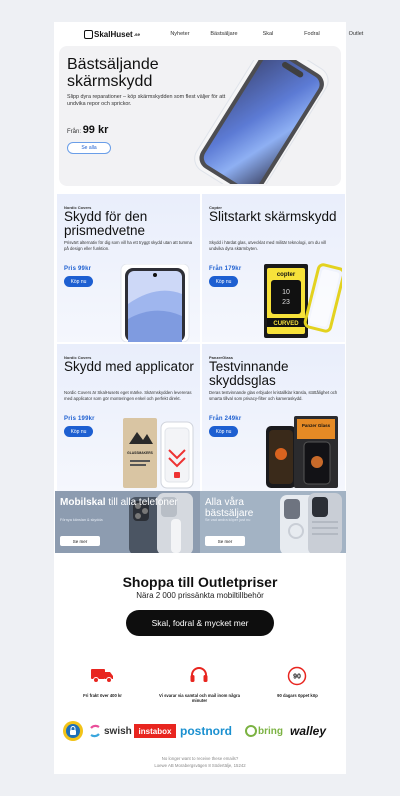 The width and height of the screenshot is (400, 796). What do you see at coordinates (158, 453) in the screenshot?
I see `applicator-package-image: GLASSMAKERS` at bounding box center [158, 453].